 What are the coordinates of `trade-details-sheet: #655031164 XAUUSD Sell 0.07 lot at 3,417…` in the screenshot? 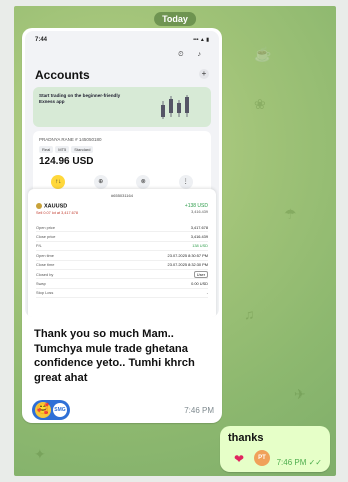 It's located at (122, 253).